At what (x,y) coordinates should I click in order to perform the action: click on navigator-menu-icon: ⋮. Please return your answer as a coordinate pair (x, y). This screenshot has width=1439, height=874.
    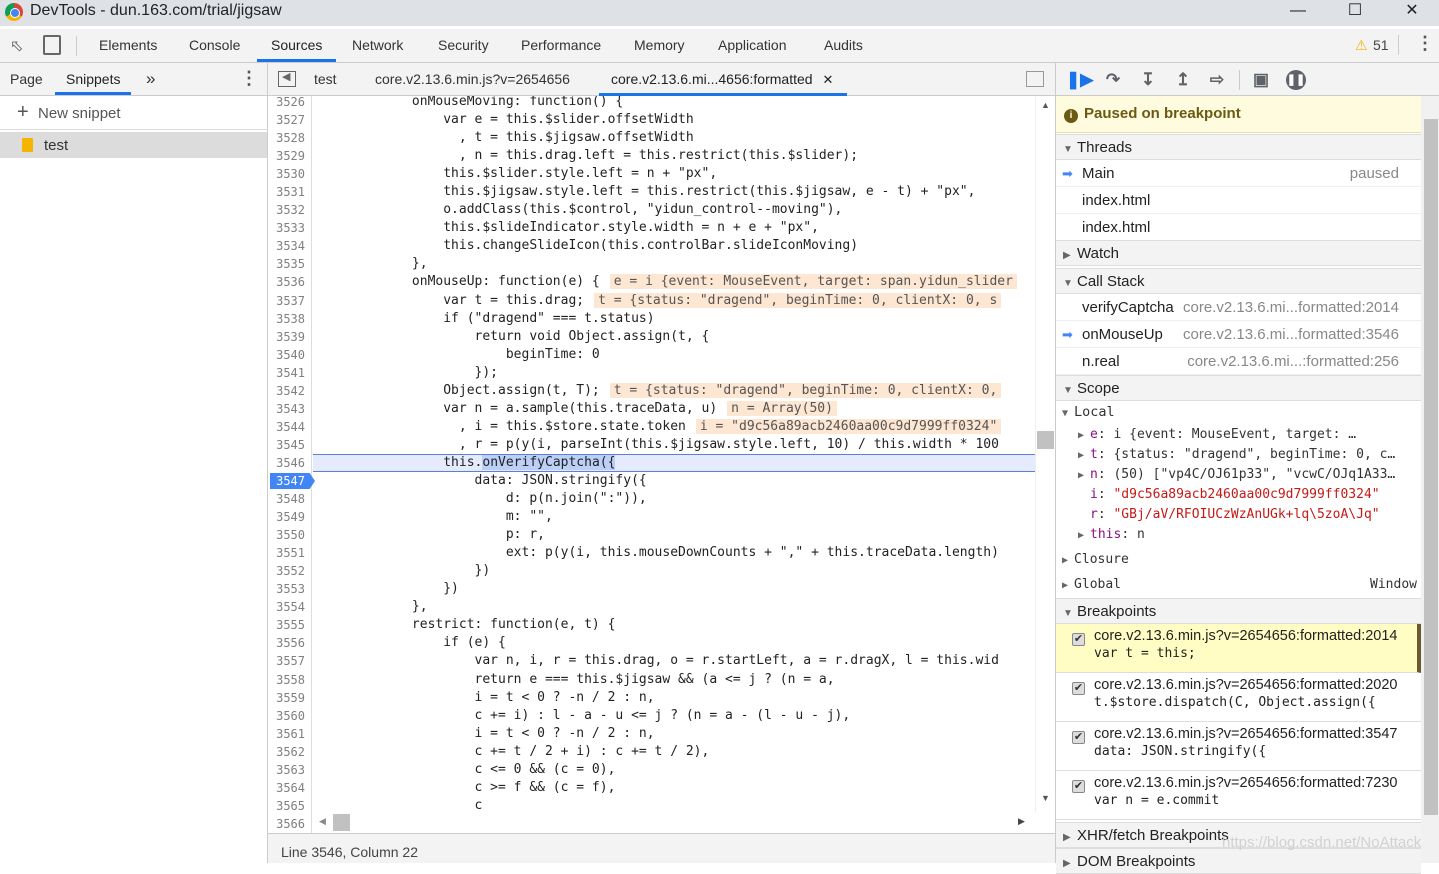
    Looking at the image, I should click on (249, 78).